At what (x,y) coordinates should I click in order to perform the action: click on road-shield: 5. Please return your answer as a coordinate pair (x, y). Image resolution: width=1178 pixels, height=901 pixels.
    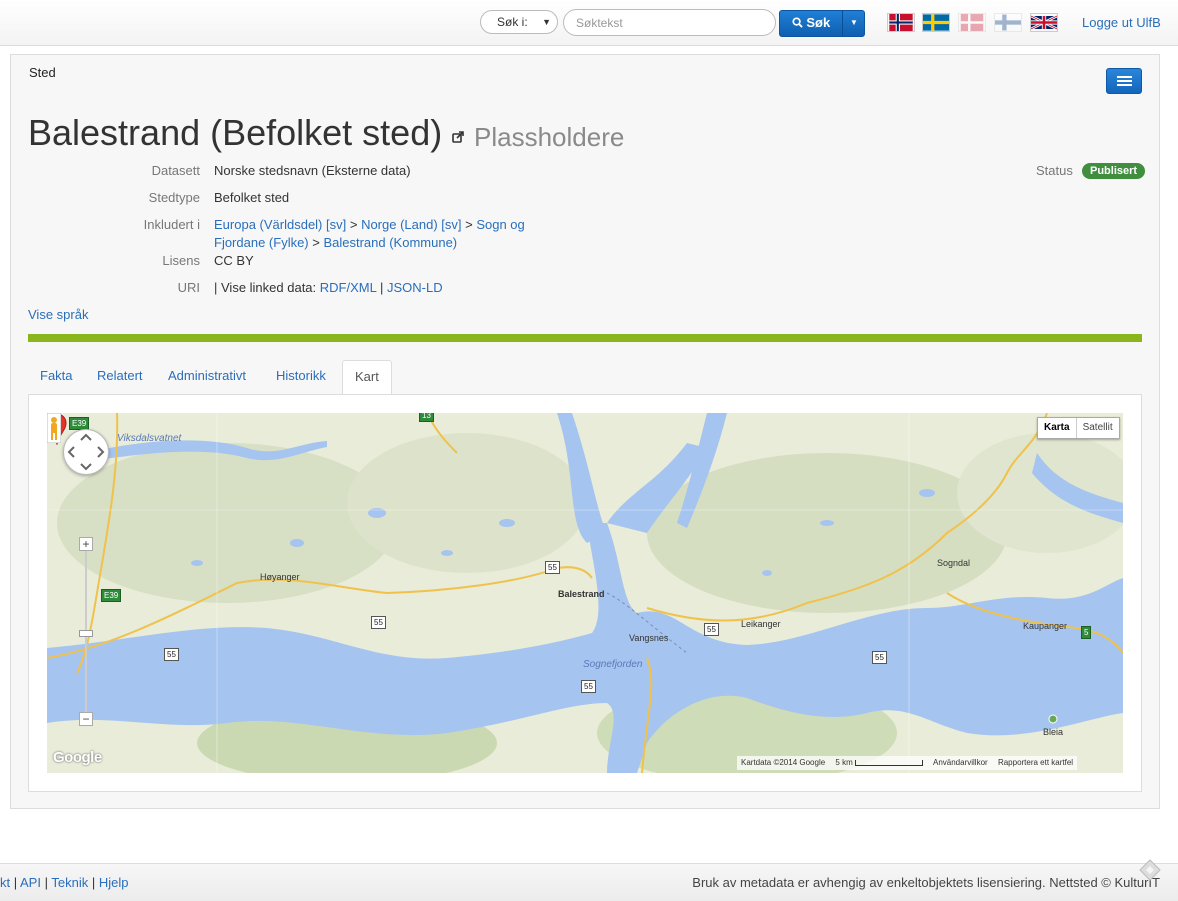
    Looking at the image, I should click on (1086, 632).